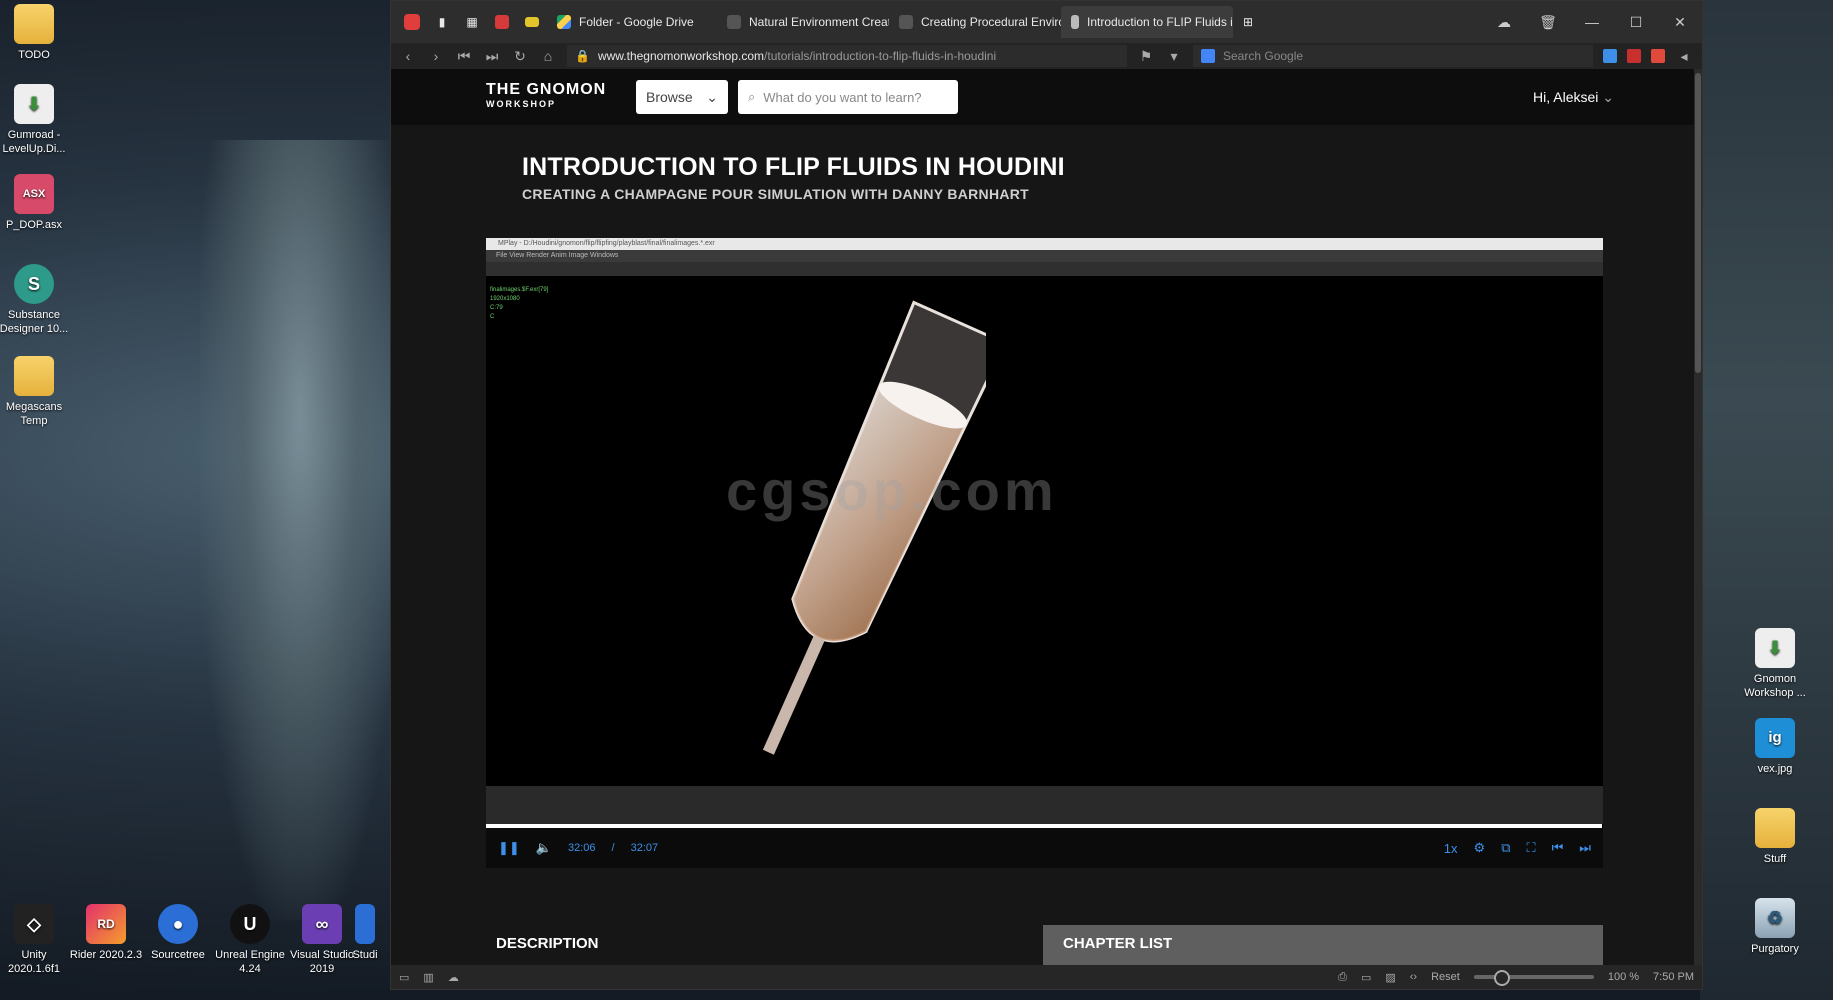  Describe the element at coordinates (106, 924) in the screenshot. I see `rider-icon: RD` at that location.